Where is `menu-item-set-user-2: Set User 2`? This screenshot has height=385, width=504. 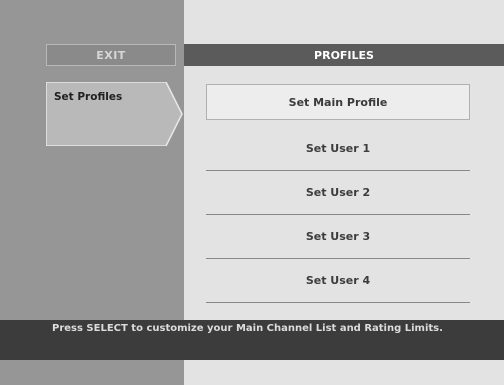 menu-item-set-user-2: Set User 2 is located at coordinates (338, 192).